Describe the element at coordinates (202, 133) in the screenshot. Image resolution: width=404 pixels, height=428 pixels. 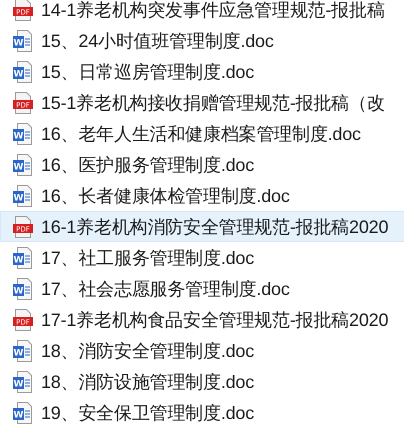
I see `file-item: W 16、老年人生活和健康档案管理制度.doc` at that location.